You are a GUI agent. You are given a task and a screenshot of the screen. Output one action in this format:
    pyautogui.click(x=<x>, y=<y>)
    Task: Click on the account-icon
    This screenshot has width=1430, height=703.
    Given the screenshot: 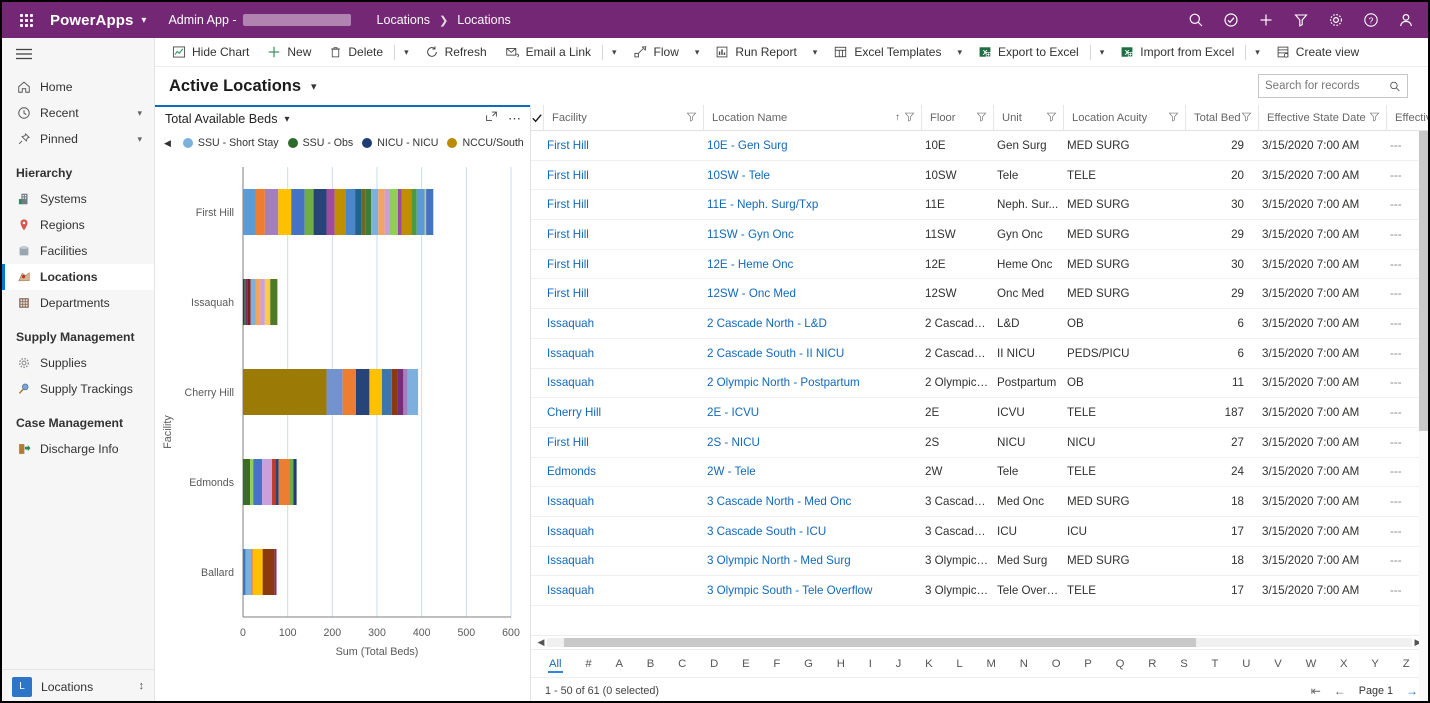 What is the action you would take?
    pyautogui.click(x=1405, y=20)
    